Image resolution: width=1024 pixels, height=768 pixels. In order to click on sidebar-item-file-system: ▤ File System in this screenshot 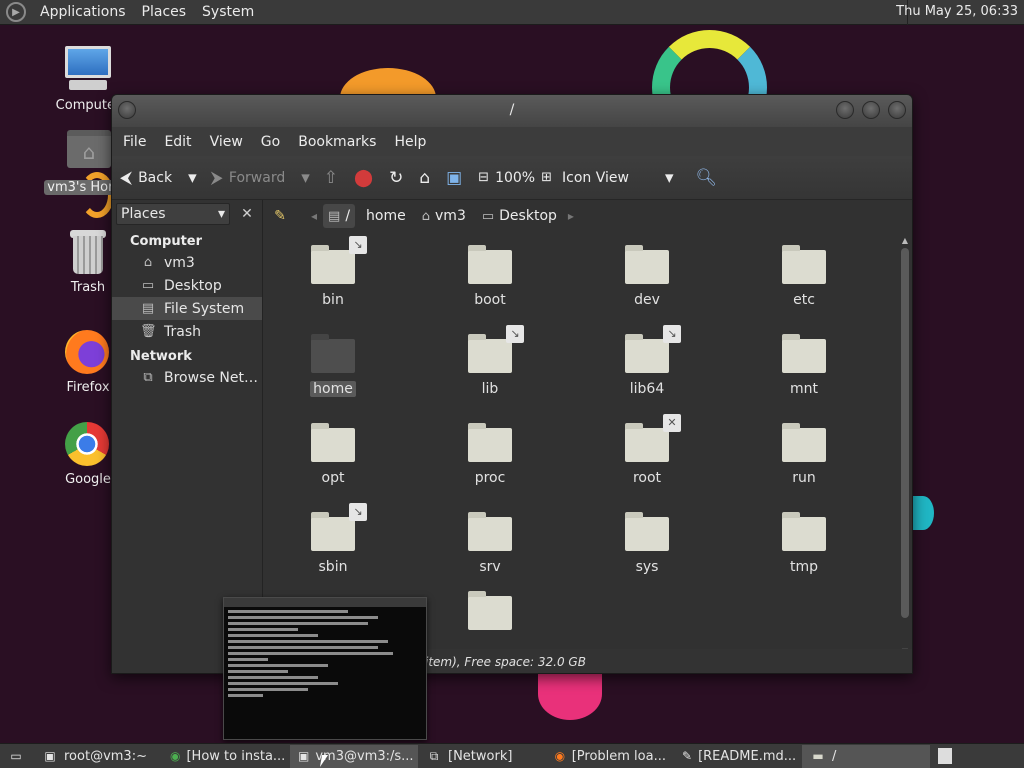, I will do `click(187, 308)`.